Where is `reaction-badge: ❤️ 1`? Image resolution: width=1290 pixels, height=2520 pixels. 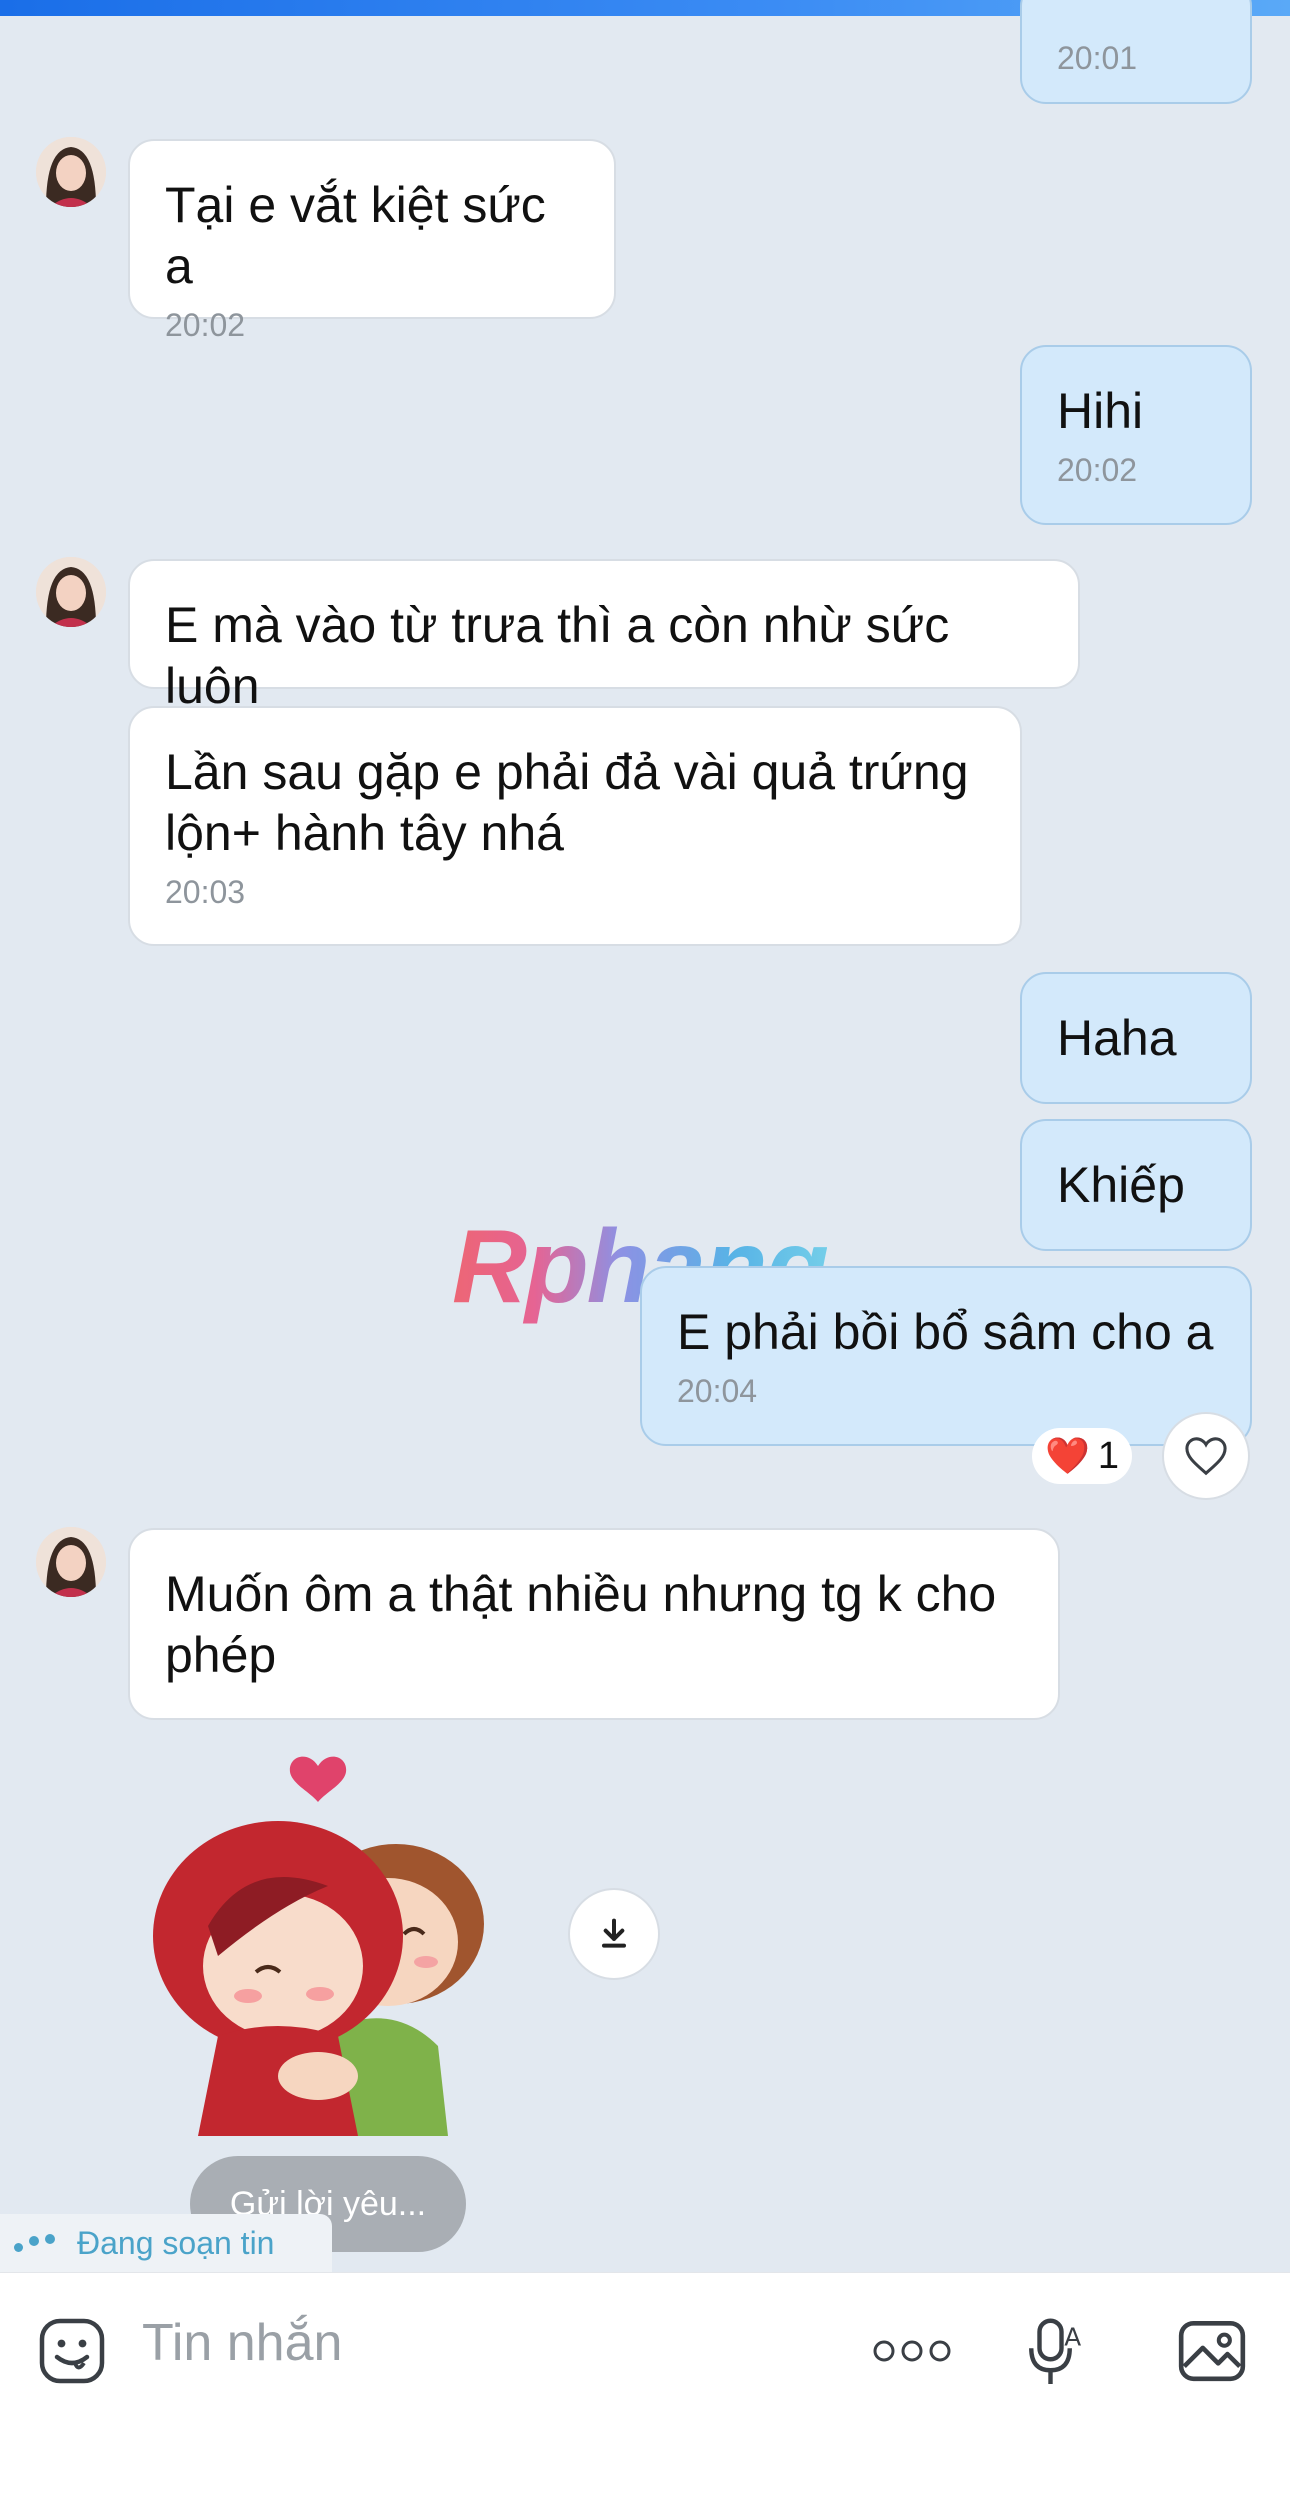
reaction-badge: ❤️ 1 is located at coordinates (1082, 1456).